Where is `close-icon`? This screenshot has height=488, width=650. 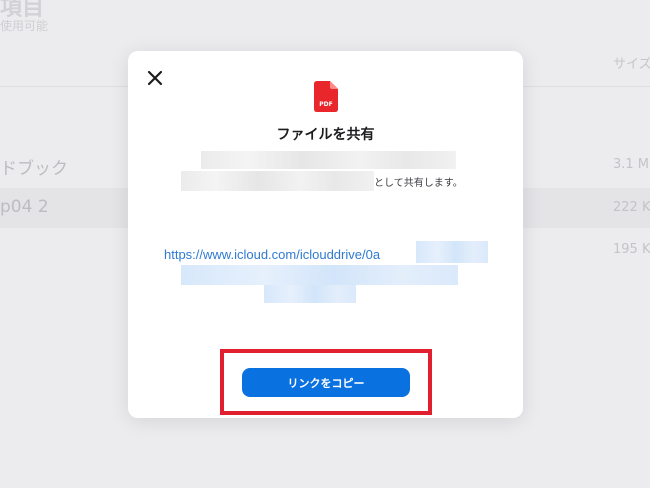
close-icon is located at coordinates (155, 78).